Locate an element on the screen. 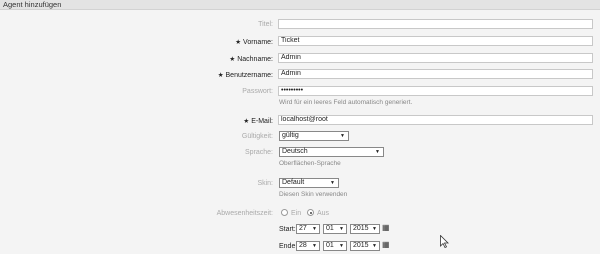 This screenshot has height=254, width=600. end-month-select: 01 ▼ is located at coordinates (335, 246).